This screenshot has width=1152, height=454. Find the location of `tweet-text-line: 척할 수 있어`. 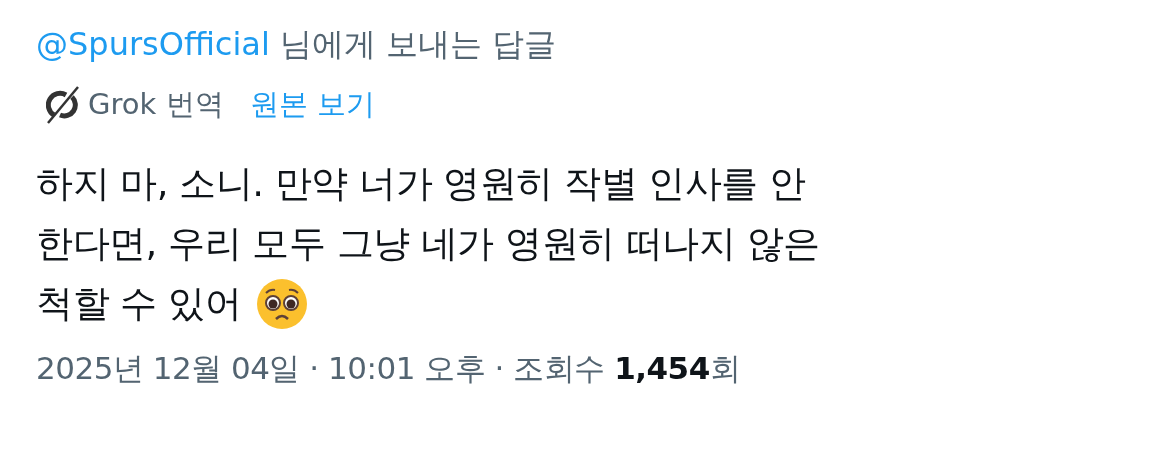

tweet-text-line: 척할 수 있어 is located at coordinates (139, 304).